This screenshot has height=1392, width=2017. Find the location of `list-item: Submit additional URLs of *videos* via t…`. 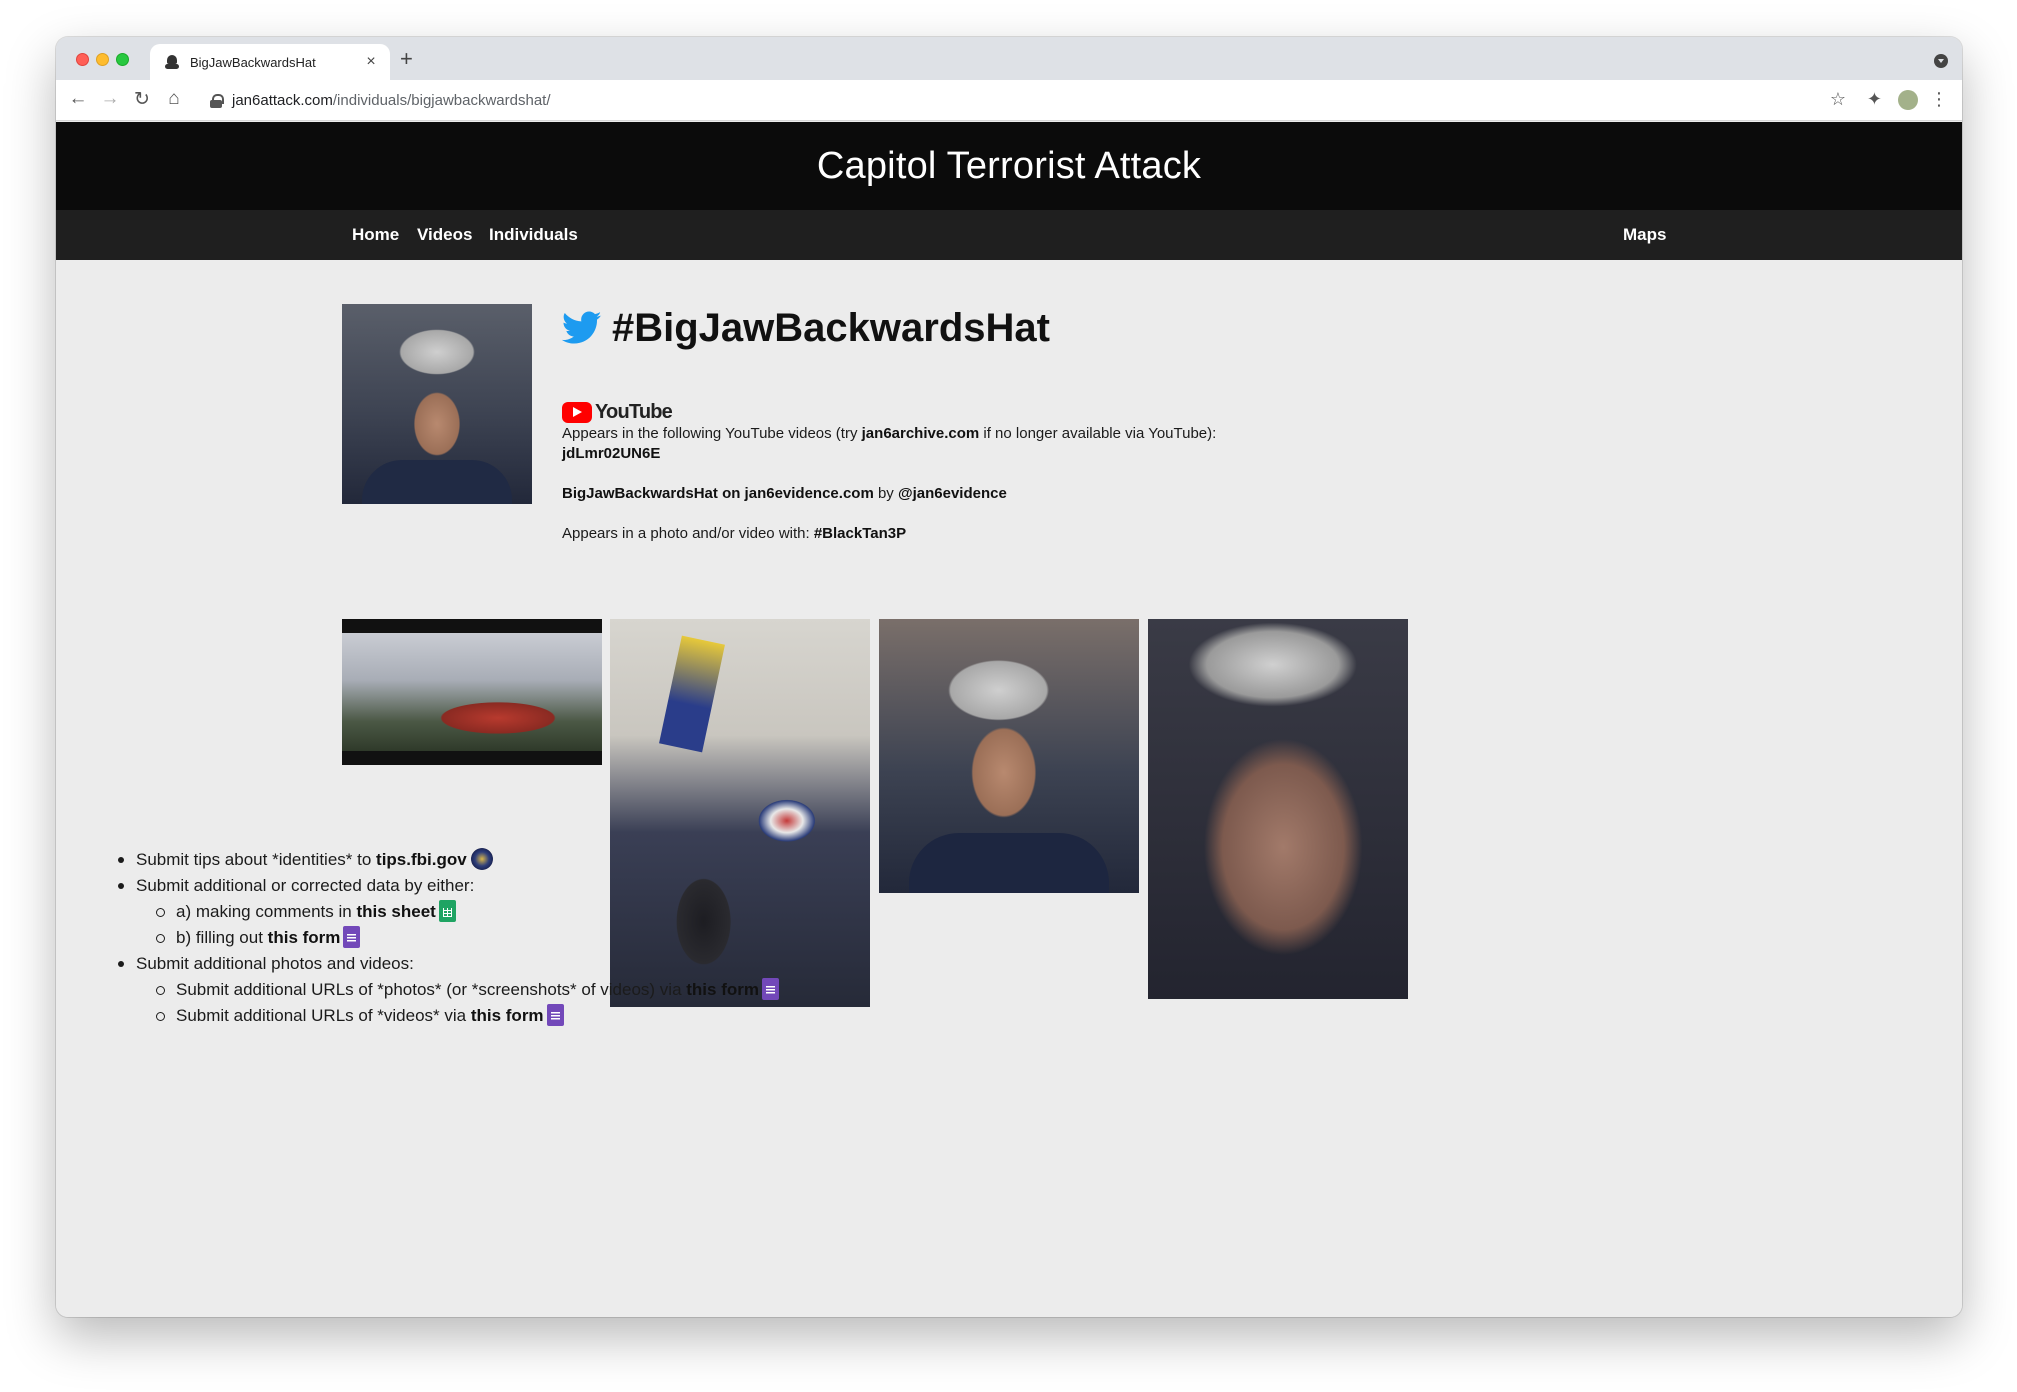

list-item: Submit additional URLs of *videos* via t… is located at coordinates (457, 1016).